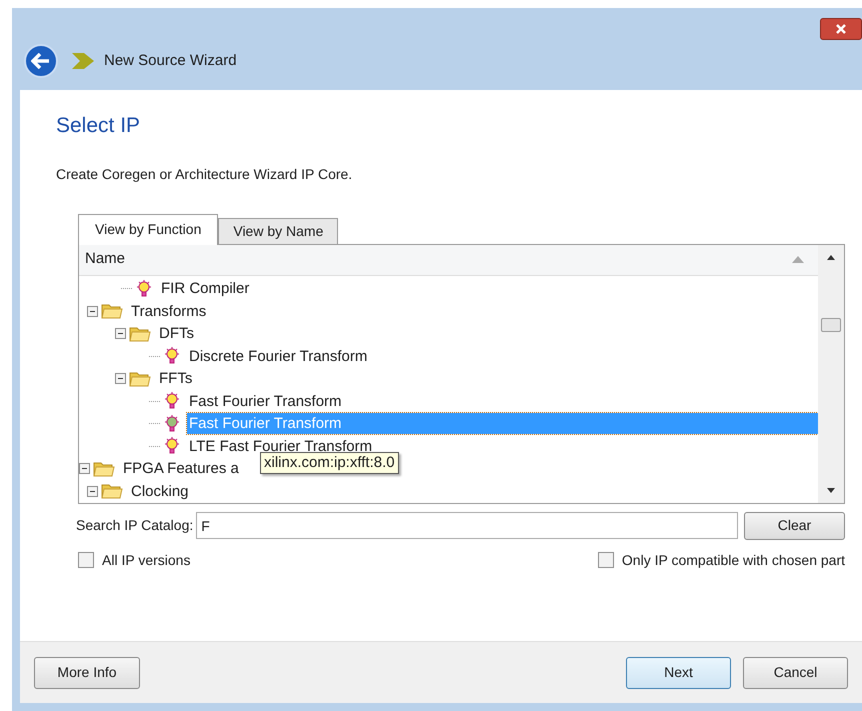 Image resolution: width=862 pixels, height=711 pixels. Describe the element at coordinates (278, 231) in the screenshot. I see `tab: View by Name` at that location.